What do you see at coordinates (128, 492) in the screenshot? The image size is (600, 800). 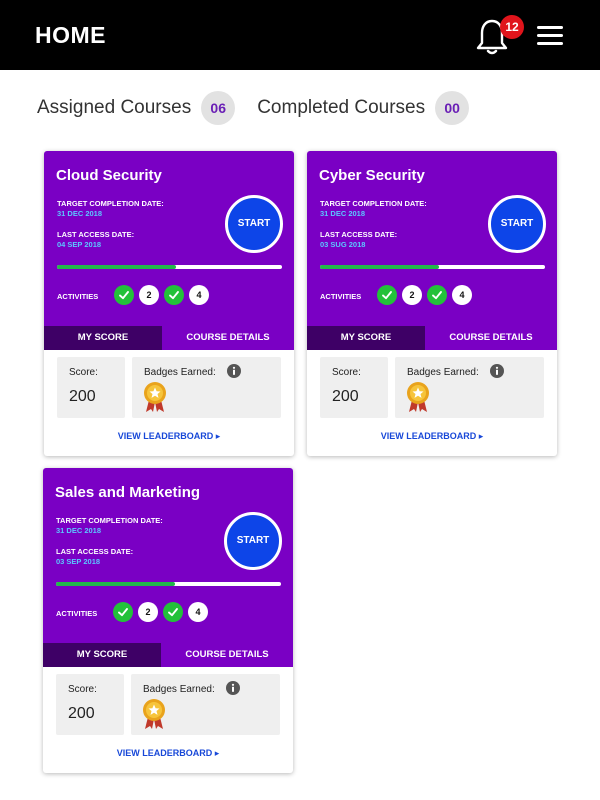 I see `course-title: Sales and Marketing` at bounding box center [128, 492].